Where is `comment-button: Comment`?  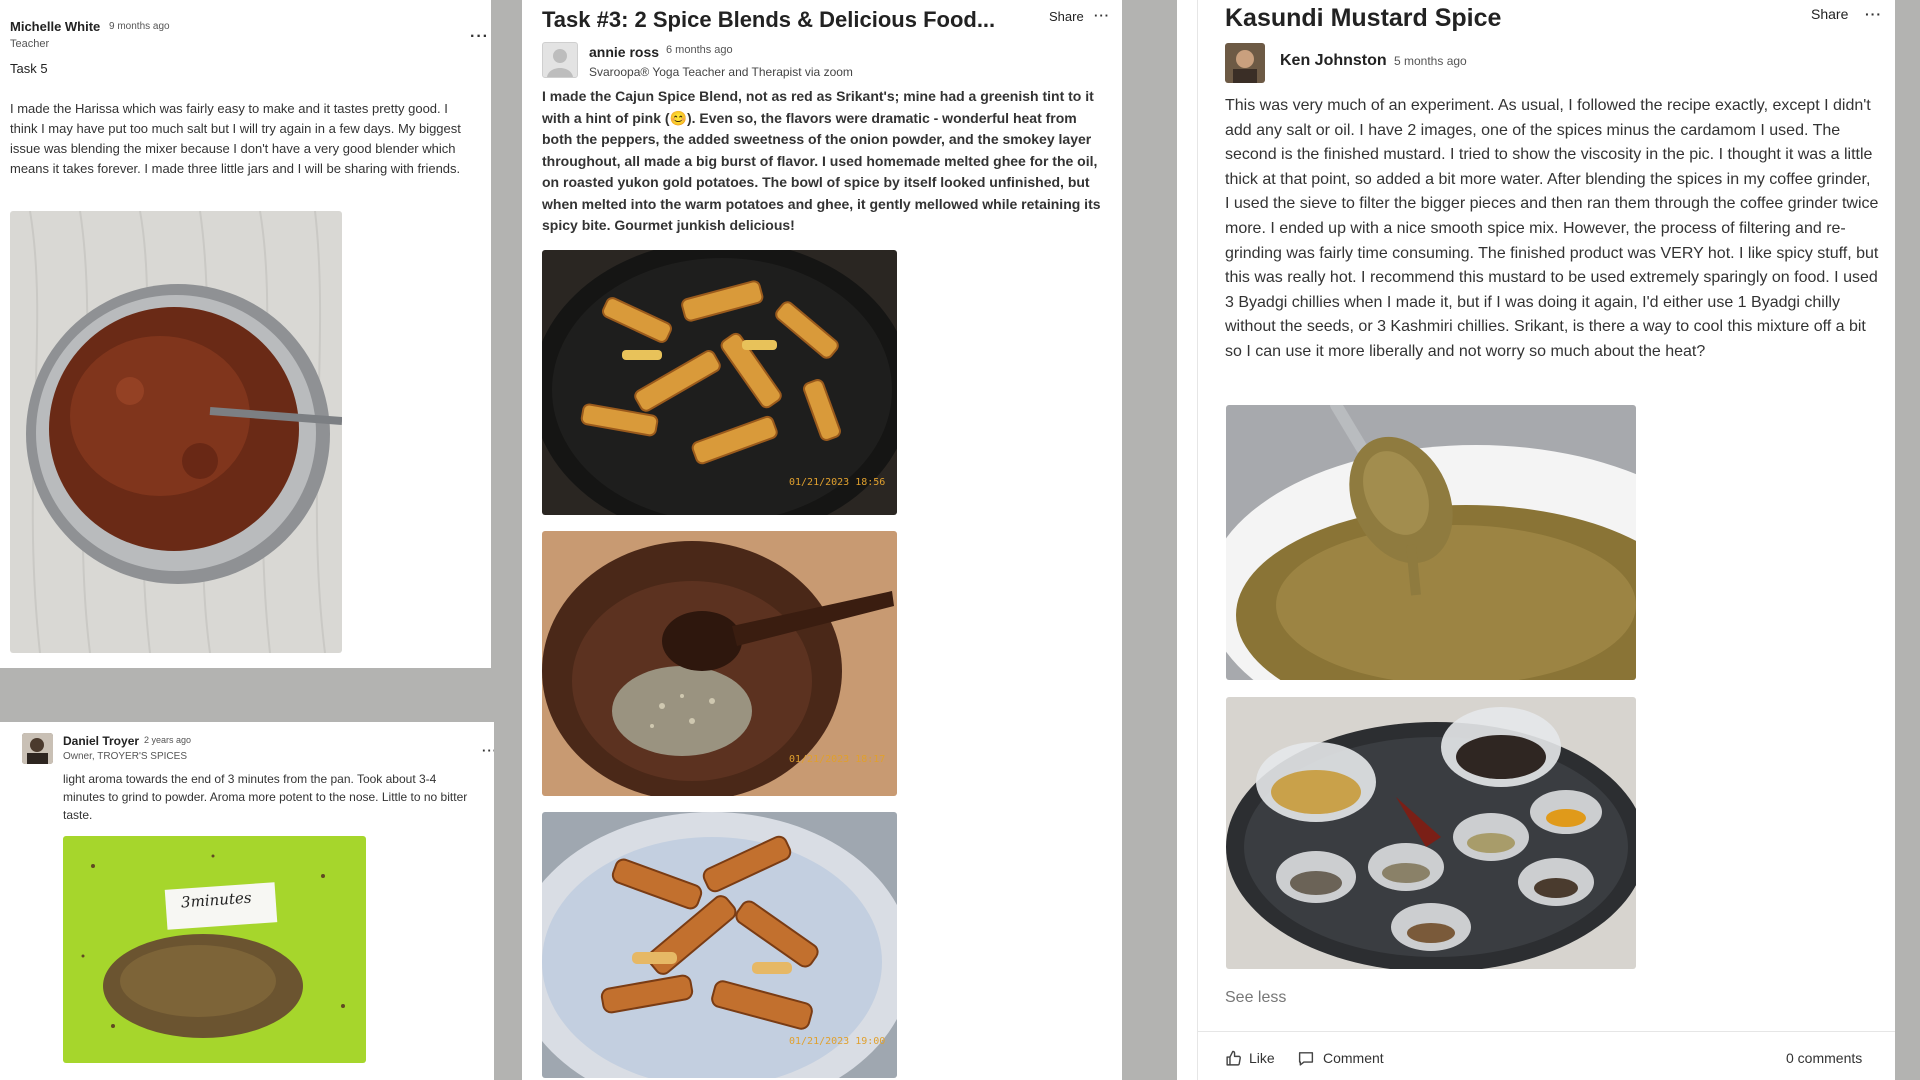
comment-button: Comment is located at coordinates (1340, 1058).